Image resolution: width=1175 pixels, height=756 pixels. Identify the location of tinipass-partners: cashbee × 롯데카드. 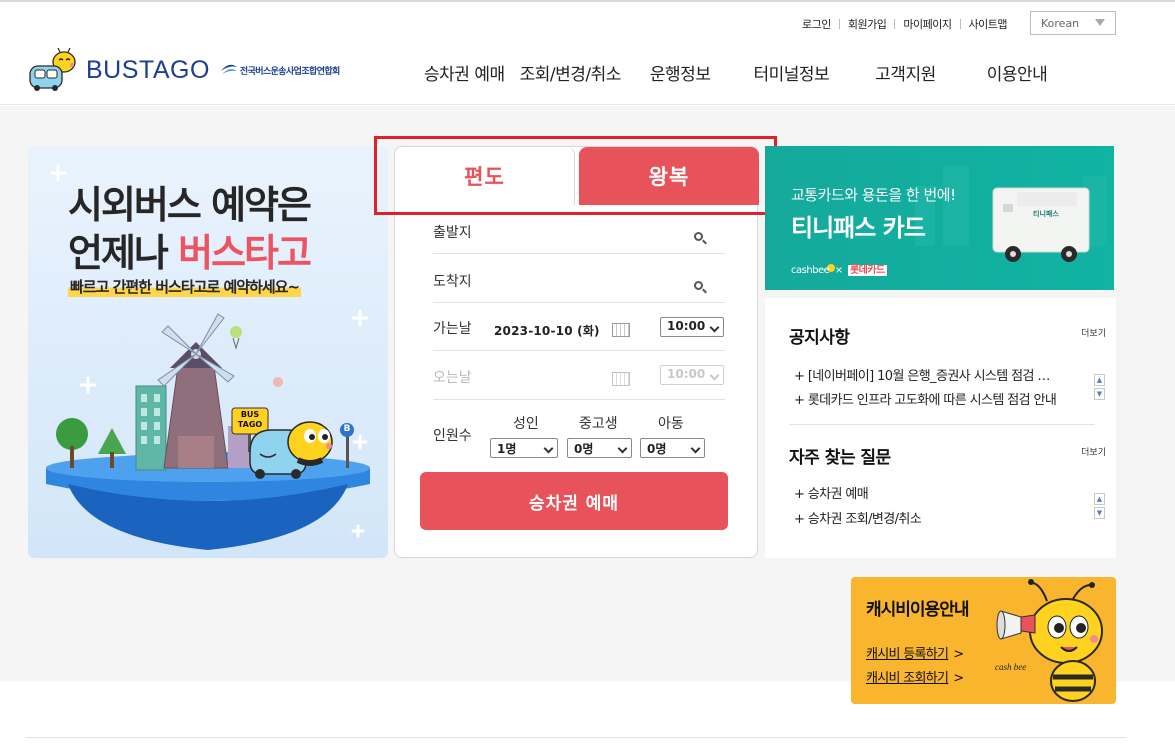
(839, 268).